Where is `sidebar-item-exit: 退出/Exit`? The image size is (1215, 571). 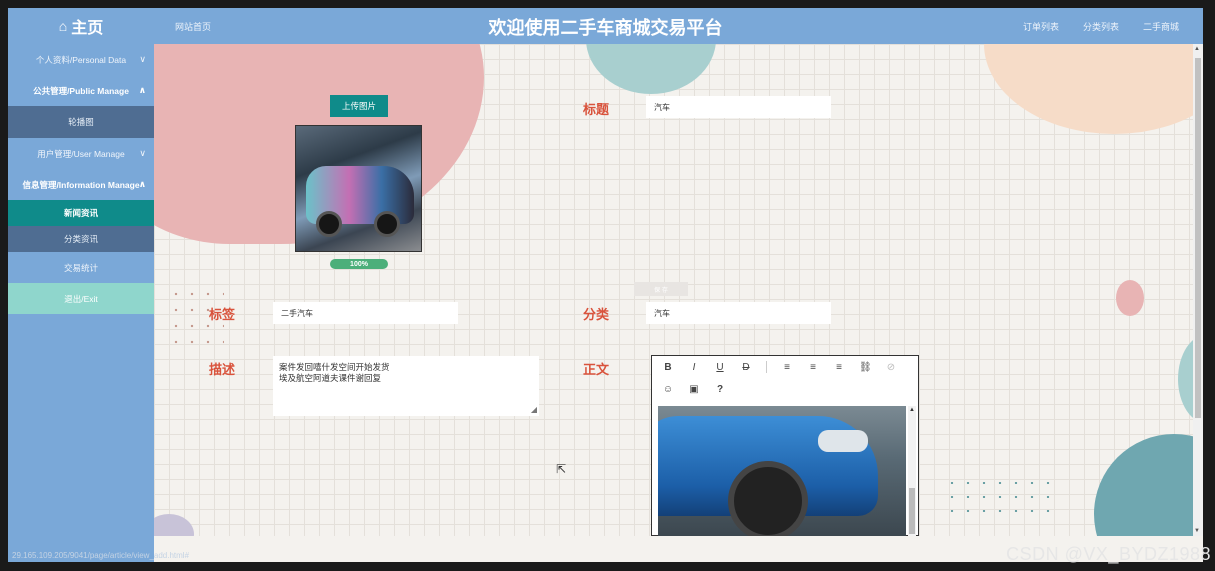
sidebar-item-exit: 退出/Exit is located at coordinates (81, 298).